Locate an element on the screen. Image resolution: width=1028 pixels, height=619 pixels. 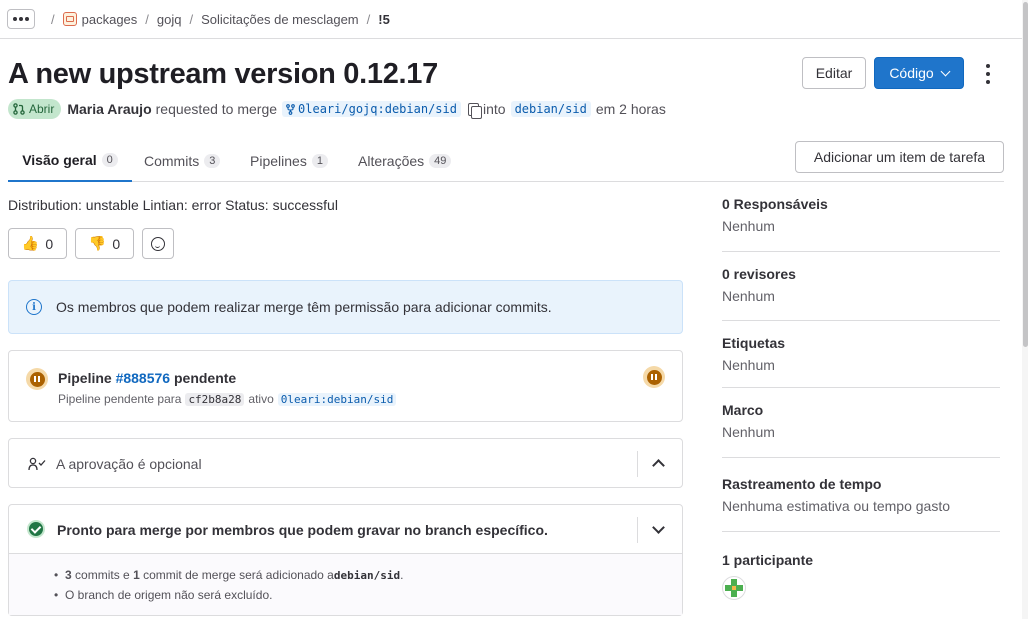
time-tracking-value: Nenhuma estimativa ou tempo gasto is located at coordinates (836, 506).